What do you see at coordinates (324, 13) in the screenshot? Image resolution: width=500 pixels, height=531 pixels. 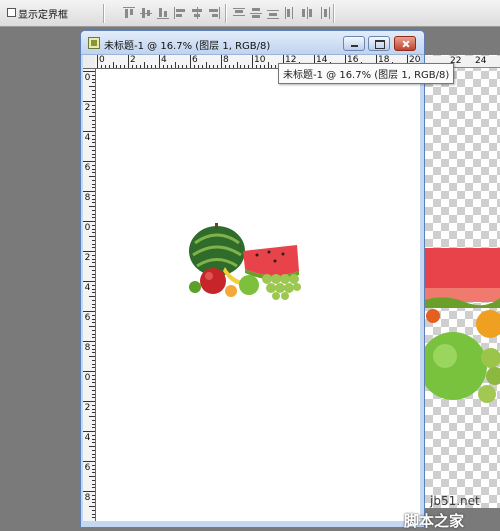 I see `distribute-right-icon` at bounding box center [324, 13].